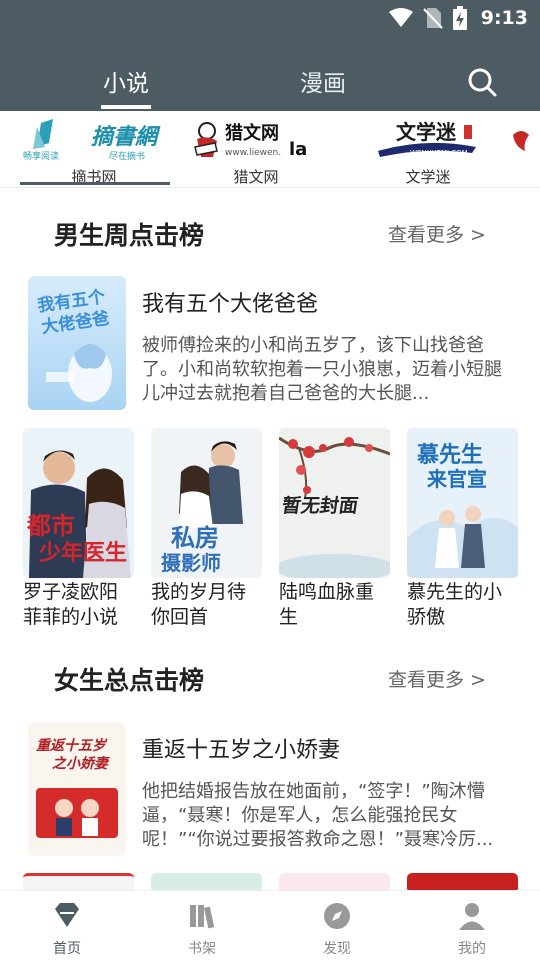 The height and width of the screenshot is (960, 540). I want to click on book-title: 重返十五岁之小娇妻, so click(241, 750).